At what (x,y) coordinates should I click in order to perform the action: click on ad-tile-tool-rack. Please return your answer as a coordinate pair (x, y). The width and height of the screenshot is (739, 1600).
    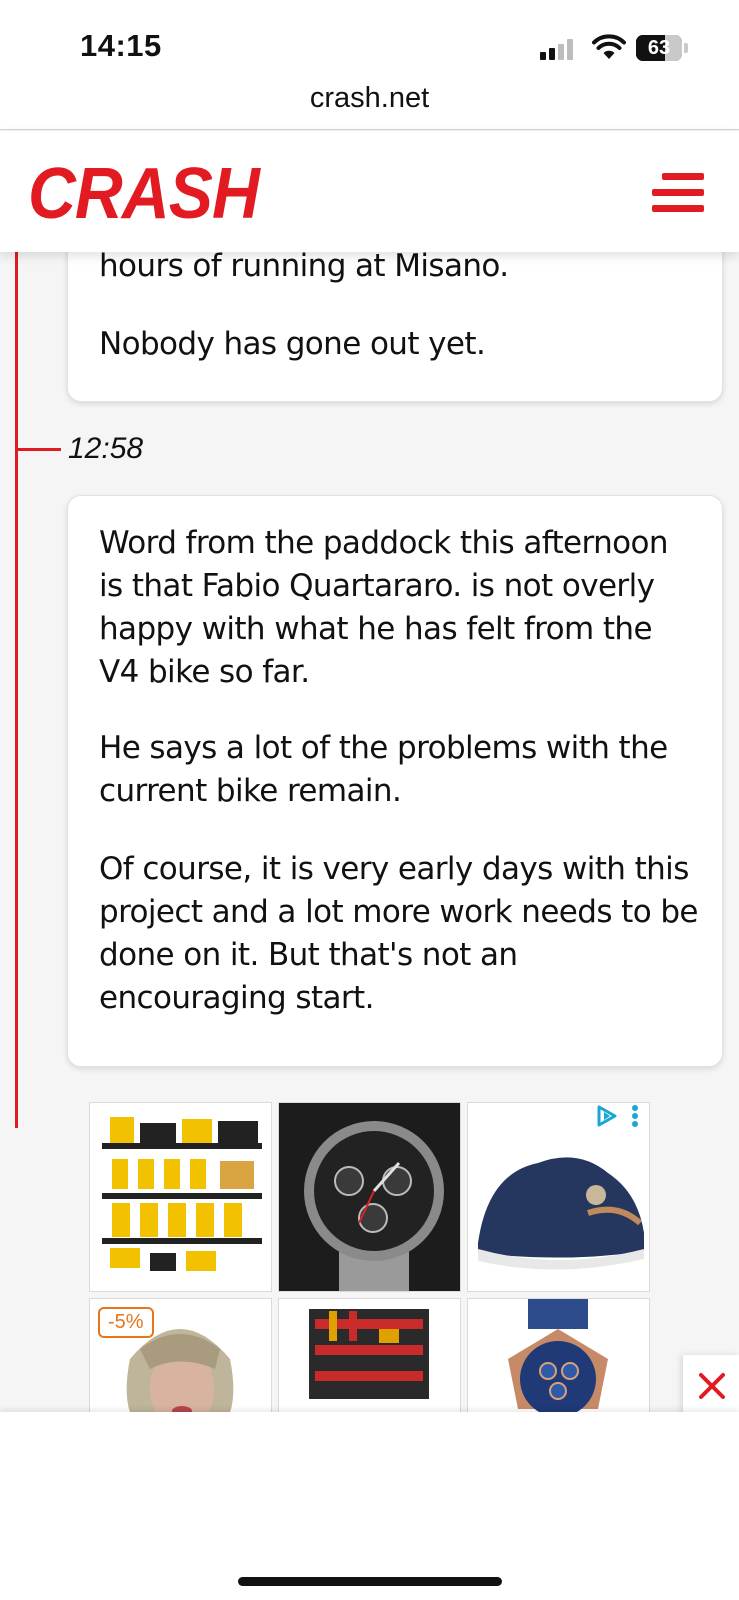
    Looking at the image, I should click on (180, 1197).